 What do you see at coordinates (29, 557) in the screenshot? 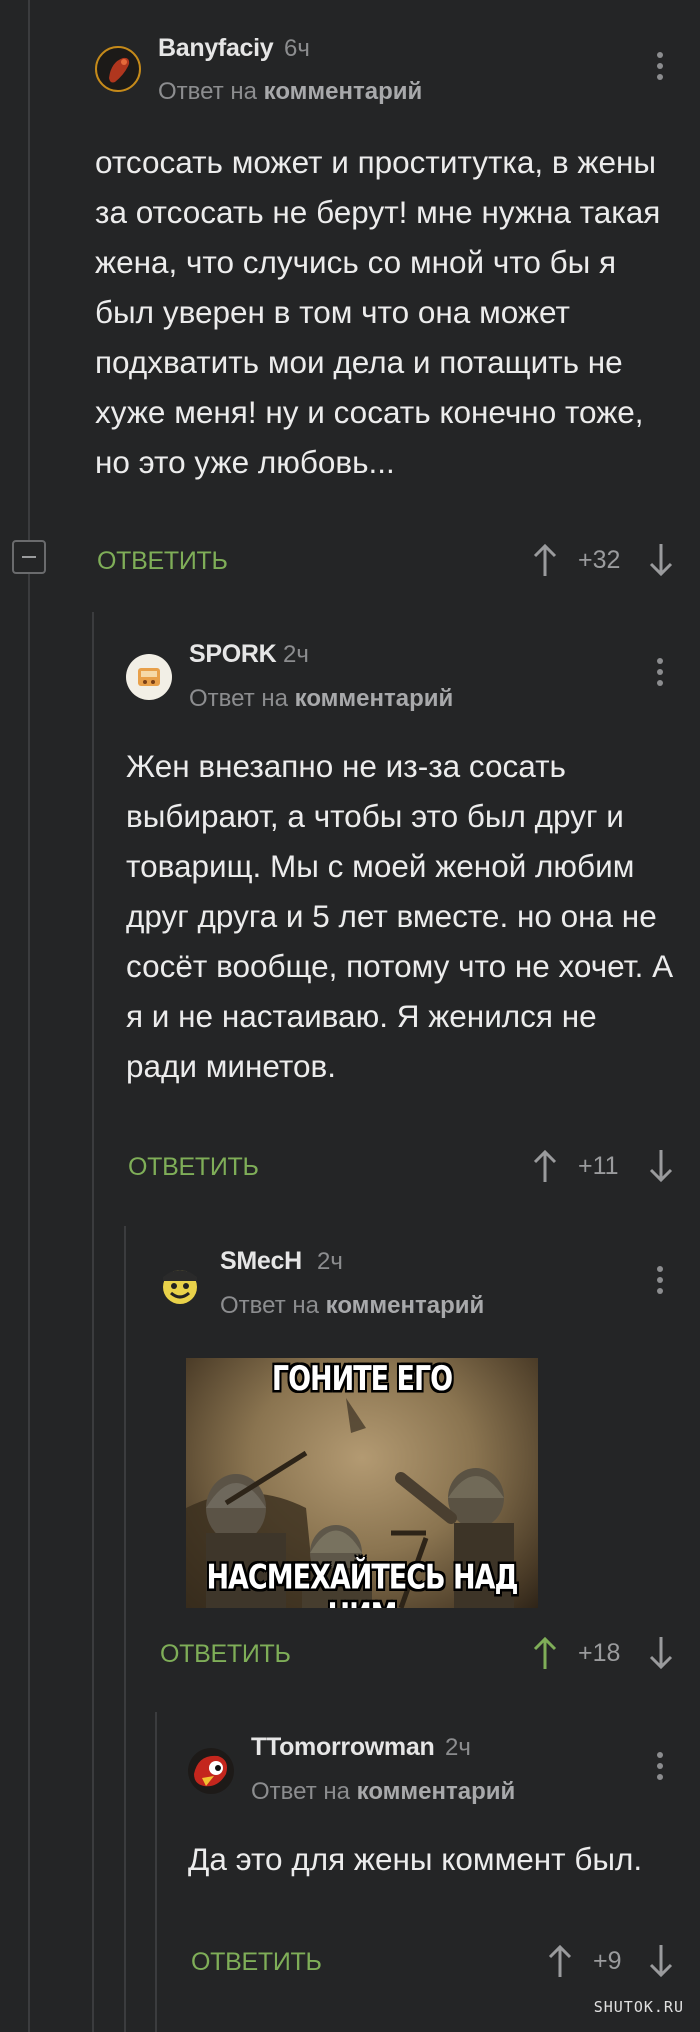
I see `collapse-thread-button` at bounding box center [29, 557].